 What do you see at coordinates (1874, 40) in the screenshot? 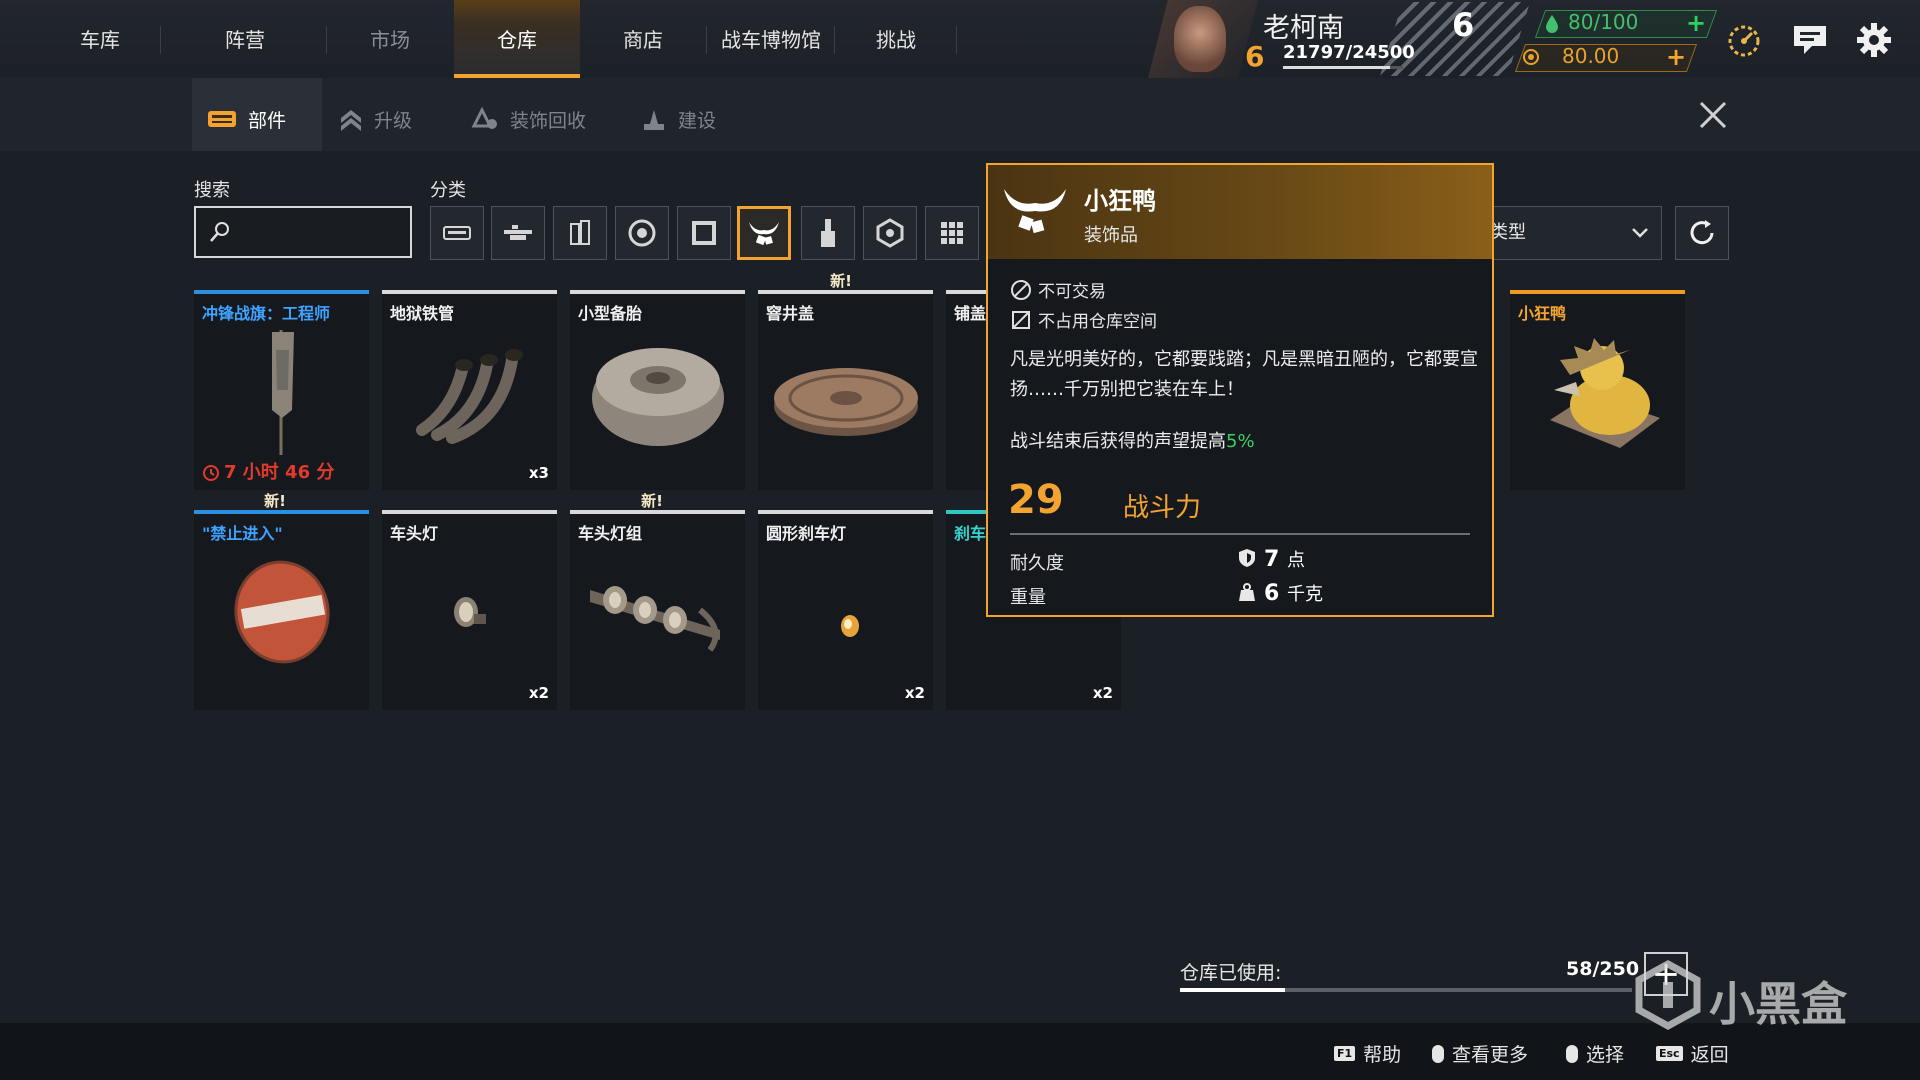
I see `settings-gear-icon` at bounding box center [1874, 40].